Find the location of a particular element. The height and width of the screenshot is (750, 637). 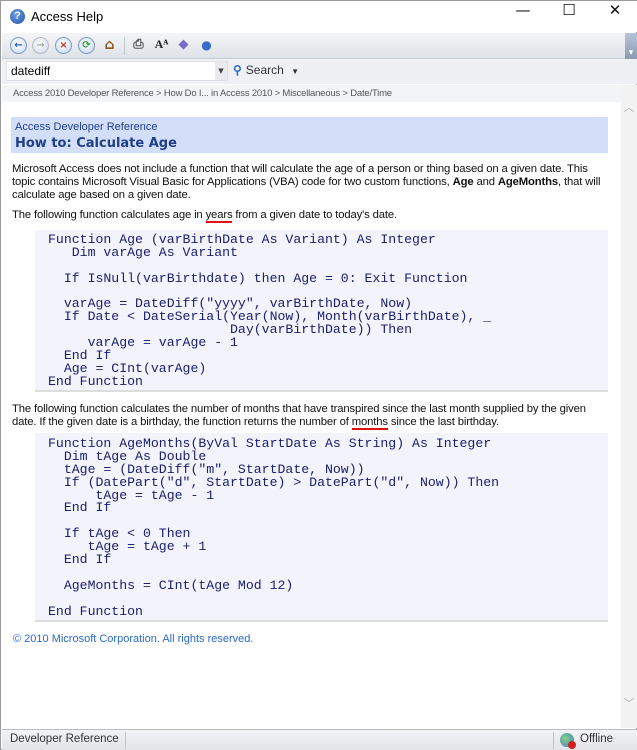

home-icon: ⌂ is located at coordinates (109, 45).